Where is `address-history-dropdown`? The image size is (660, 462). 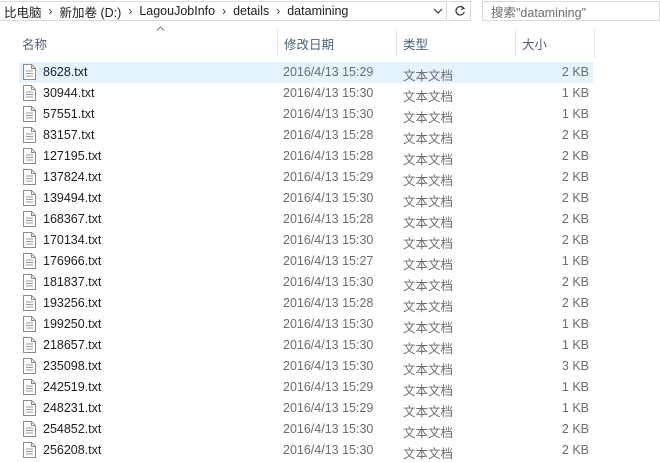 address-history-dropdown is located at coordinates (437, 11).